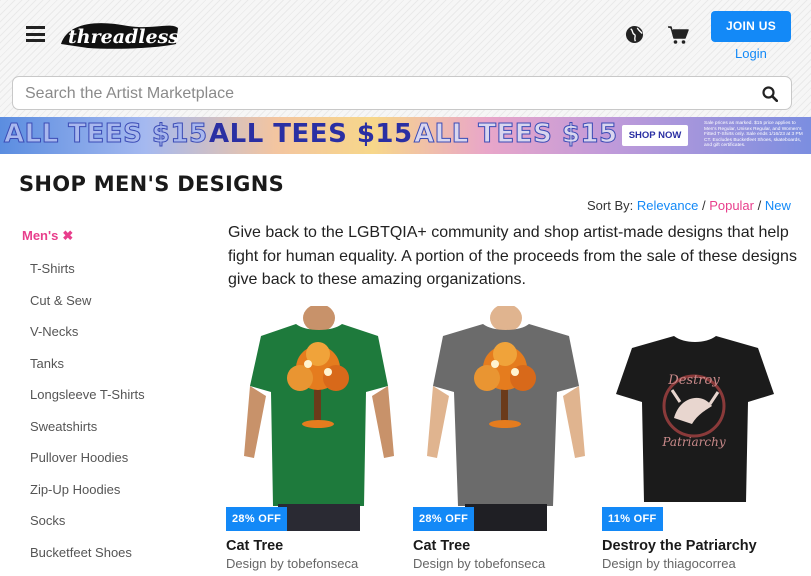  I want to click on active-filter-mens: Men's ✖, so click(117, 236).